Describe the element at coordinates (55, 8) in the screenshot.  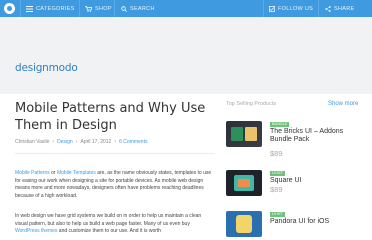
I see `nav-categories-label: CATEGORIES` at that location.